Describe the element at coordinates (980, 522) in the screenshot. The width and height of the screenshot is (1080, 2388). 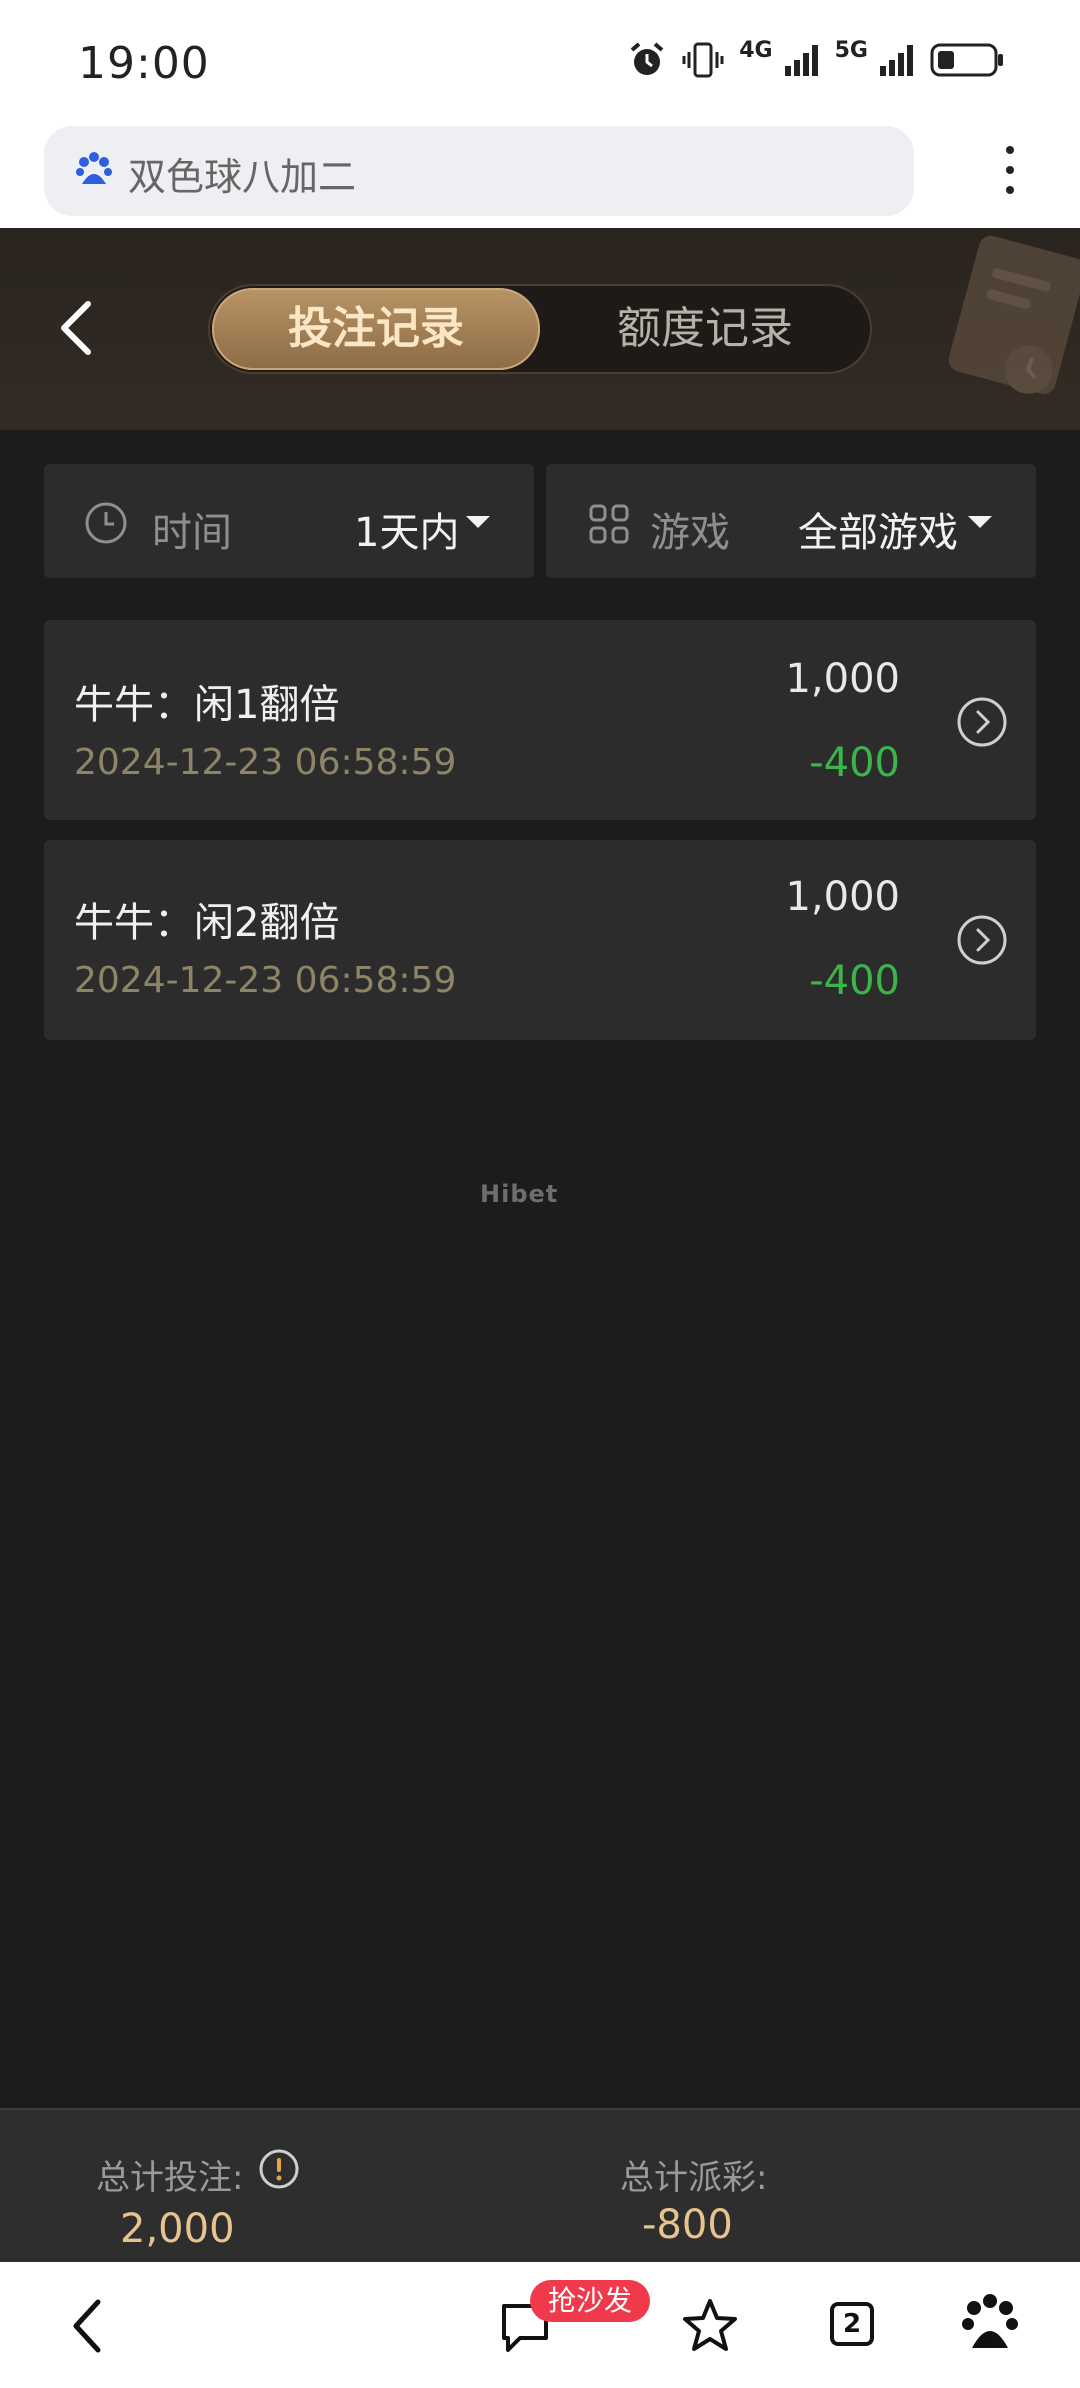
I see `game-dropdown-icon` at that location.